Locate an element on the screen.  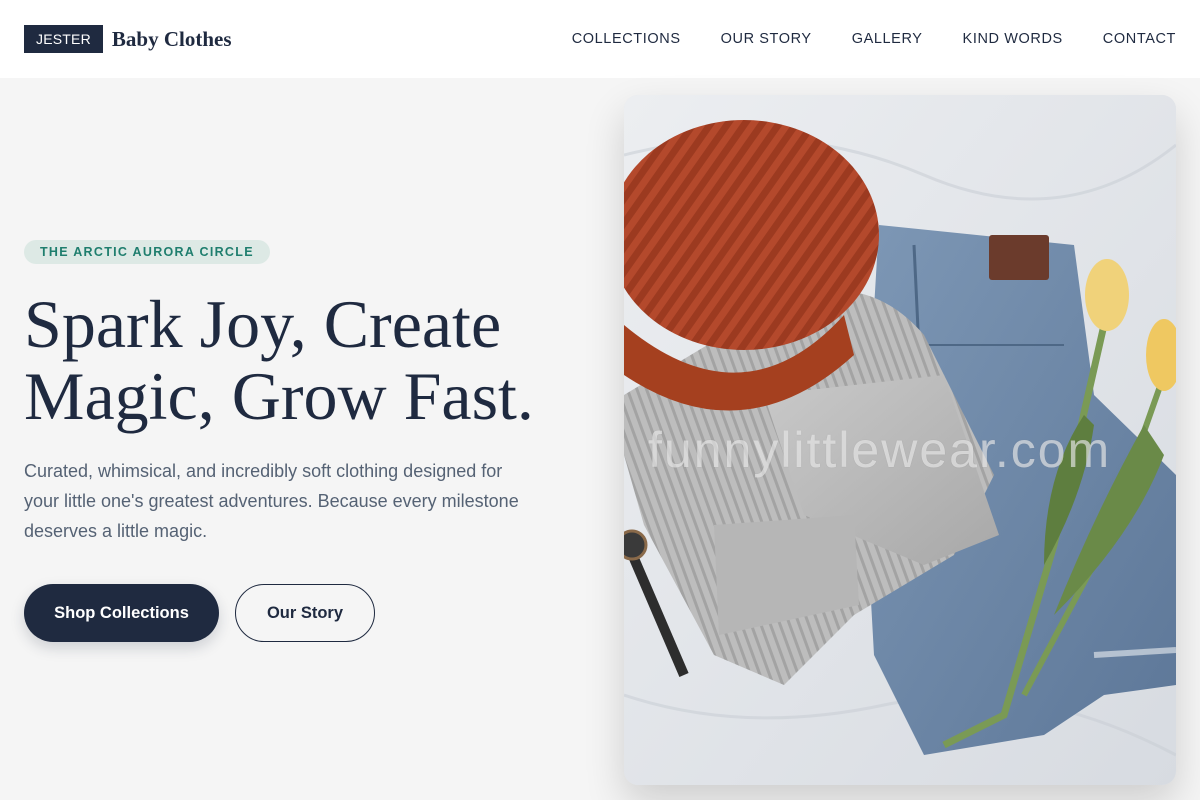
image-watermark: funnylittlewear.com is located at coordinates (880, 450).